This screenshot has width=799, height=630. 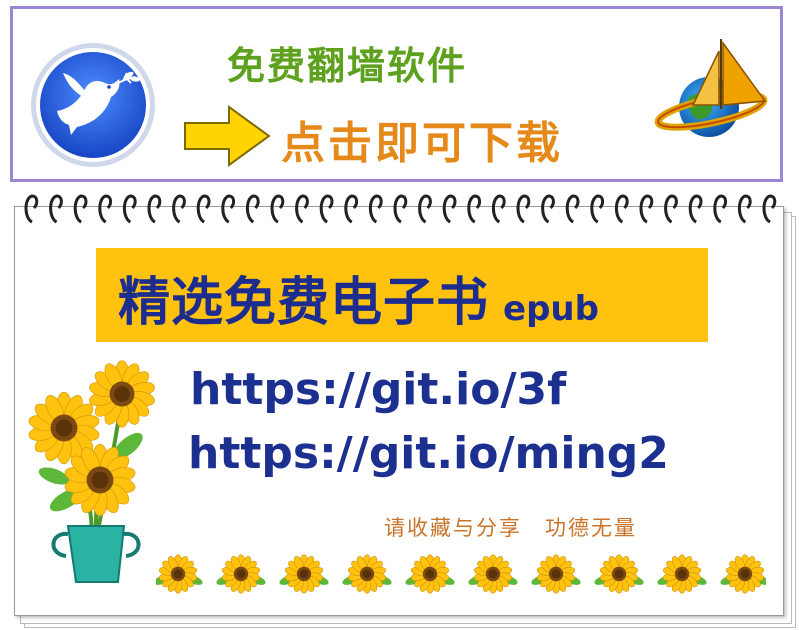 I want to click on download-link-text: 点击即可下载, so click(x=422, y=139).